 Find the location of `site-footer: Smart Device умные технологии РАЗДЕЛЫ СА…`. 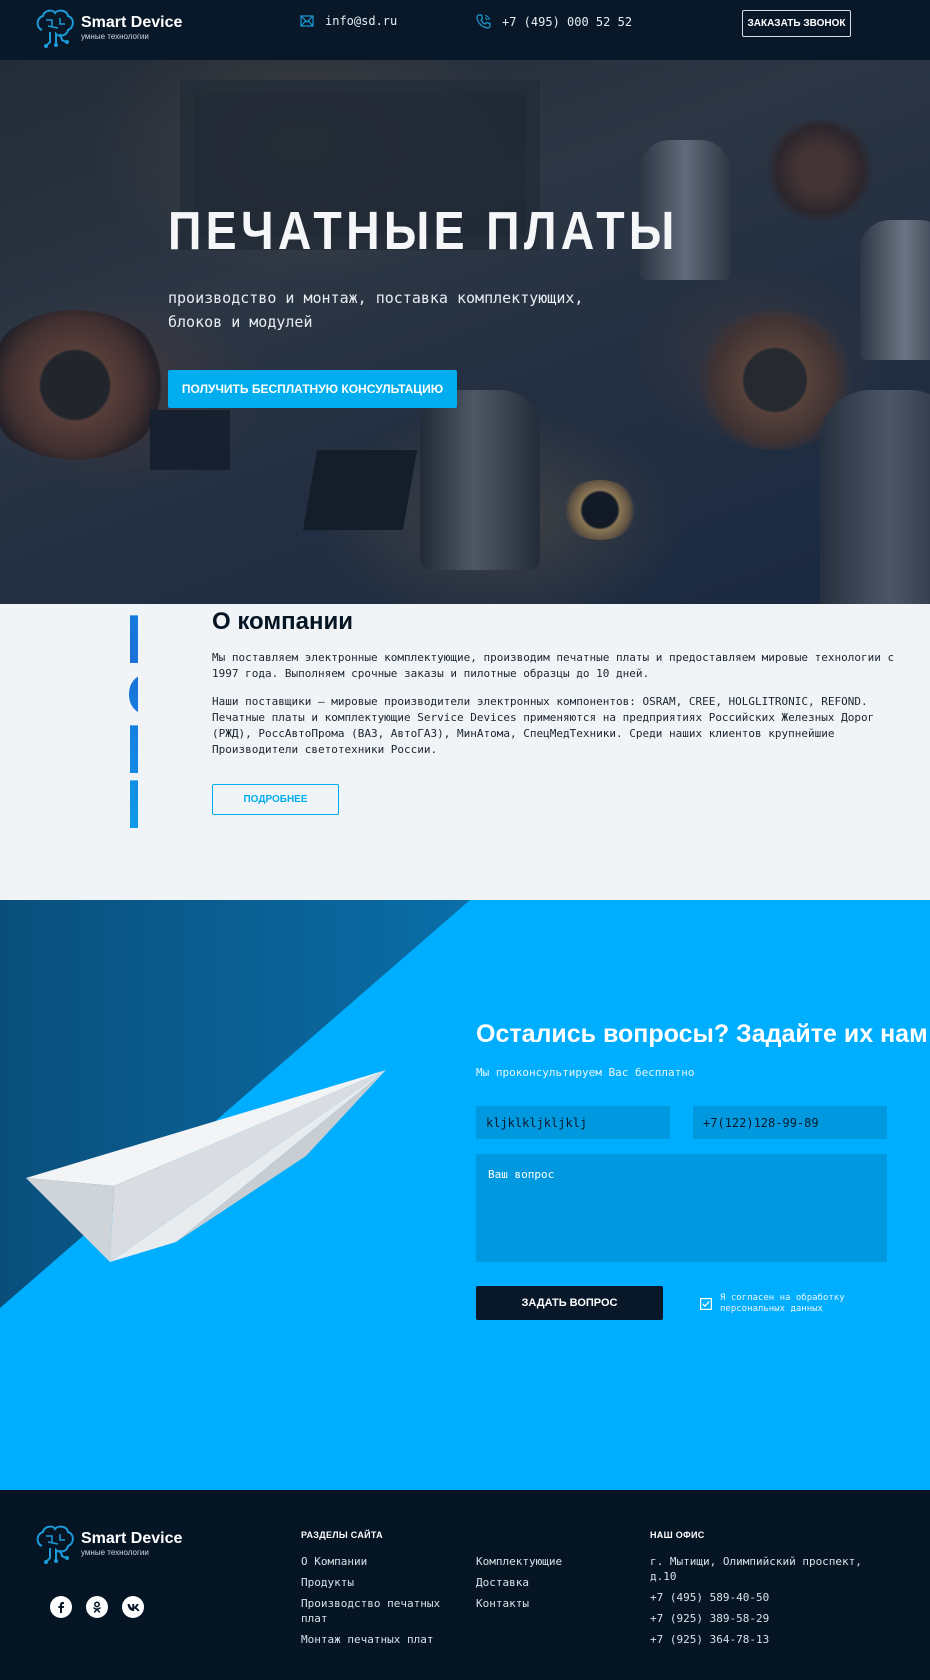

site-footer: Smart Device умные технологии РАЗДЕЛЫ СА… is located at coordinates (465, 1585).